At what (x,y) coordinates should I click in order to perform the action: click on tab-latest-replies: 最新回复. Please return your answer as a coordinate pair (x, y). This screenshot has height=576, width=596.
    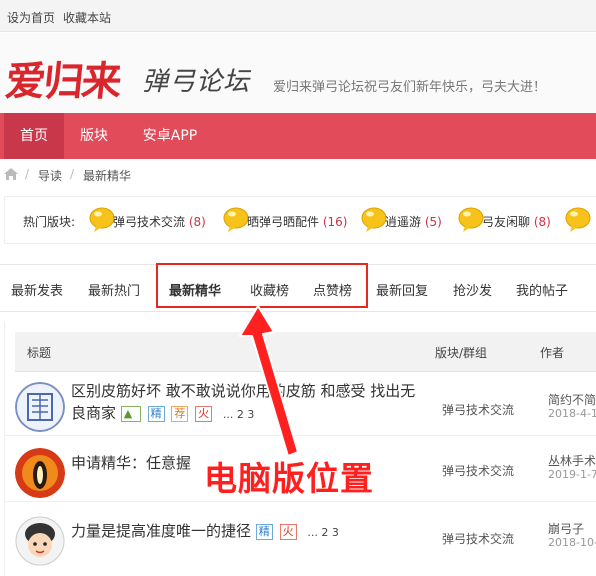
    Looking at the image, I should click on (402, 289).